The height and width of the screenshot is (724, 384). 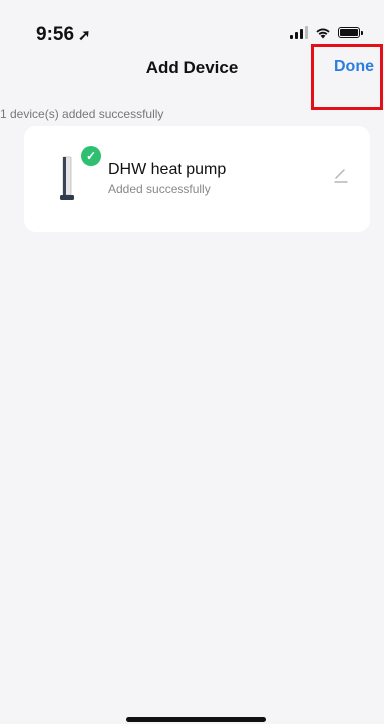 I want to click on device-status: Added successfully, so click(x=159, y=189).